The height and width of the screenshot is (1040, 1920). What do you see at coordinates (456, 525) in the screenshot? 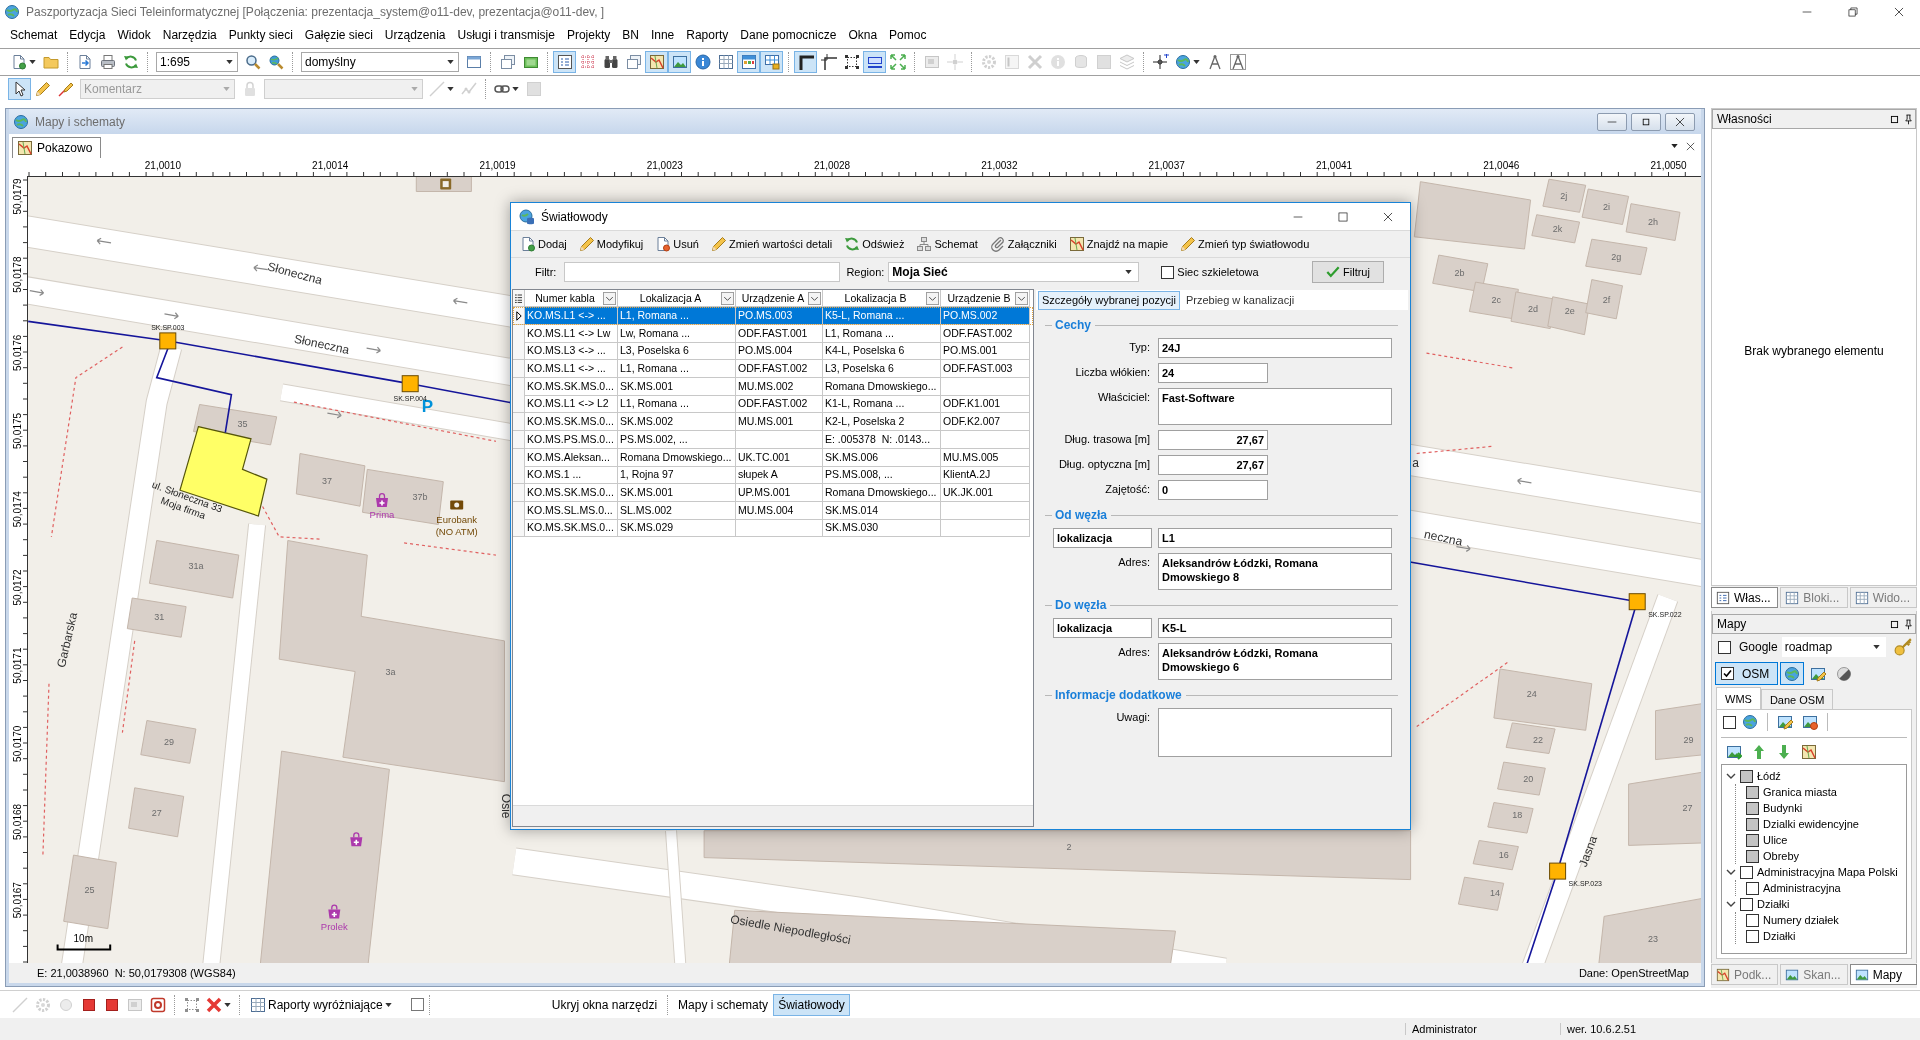
I see `poi-label: Eurobank (NO ATM)` at bounding box center [456, 525].